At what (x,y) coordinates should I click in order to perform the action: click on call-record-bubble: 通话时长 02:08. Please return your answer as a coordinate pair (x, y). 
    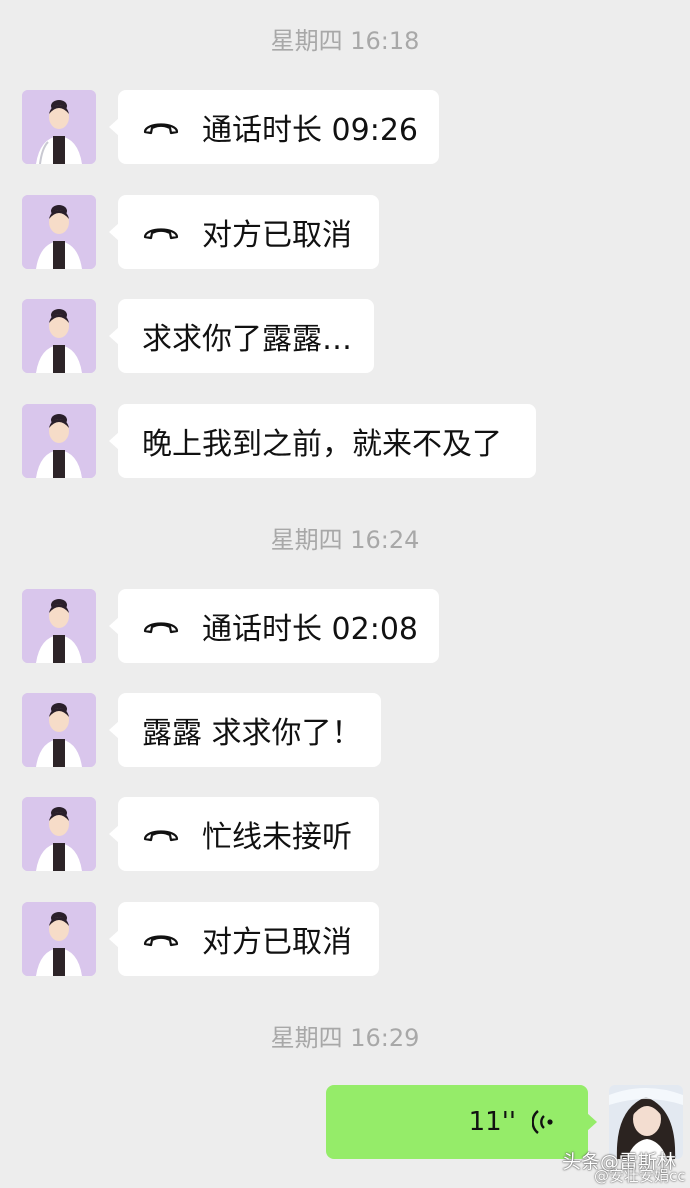
    Looking at the image, I should click on (274, 626).